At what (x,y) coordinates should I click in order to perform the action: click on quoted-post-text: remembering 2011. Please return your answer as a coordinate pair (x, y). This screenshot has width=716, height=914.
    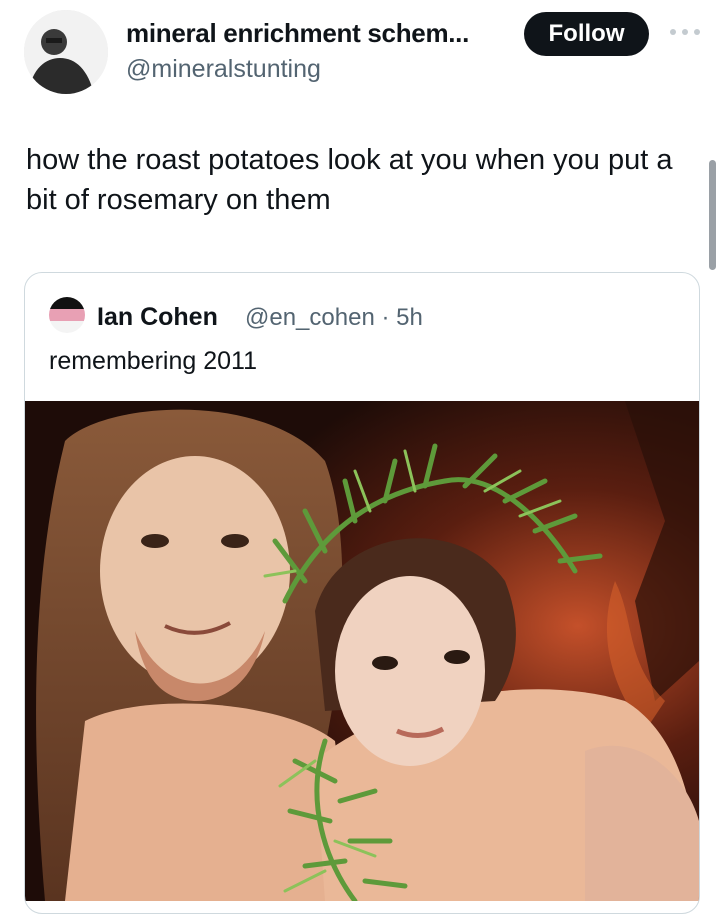
    Looking at the image, I should click on (153, 361).